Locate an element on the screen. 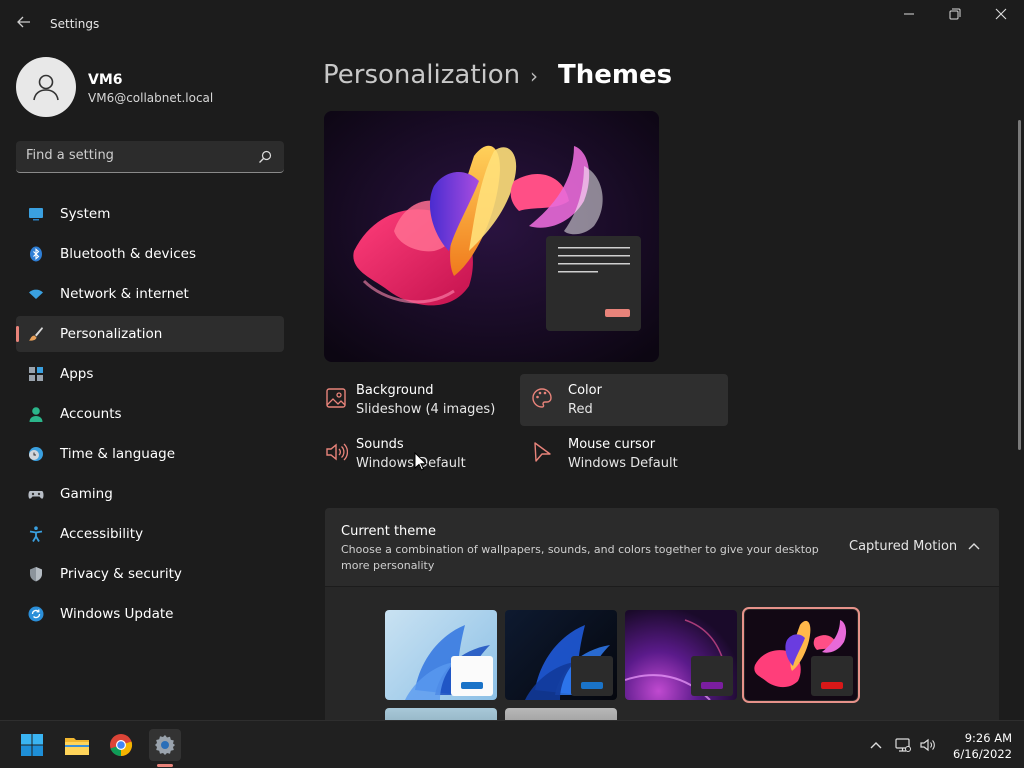 This screenshot has height=768, width=1024. minimize-icon is located at coordinates (909, 16).